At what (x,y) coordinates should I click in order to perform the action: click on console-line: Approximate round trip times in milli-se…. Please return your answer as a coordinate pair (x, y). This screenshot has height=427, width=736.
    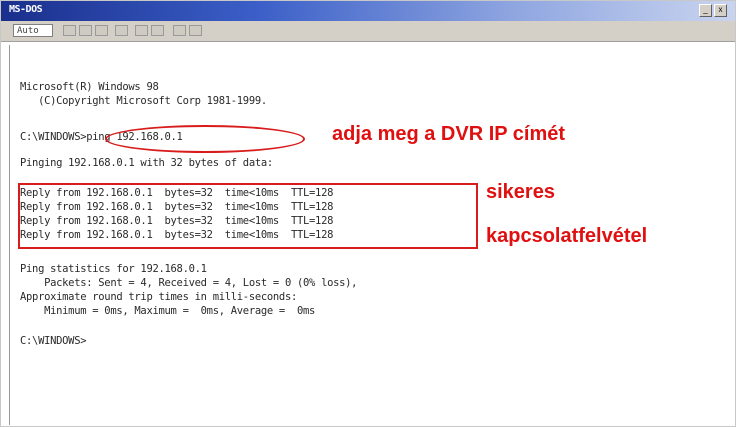
    Looking at the image, I should click on (158, 297).